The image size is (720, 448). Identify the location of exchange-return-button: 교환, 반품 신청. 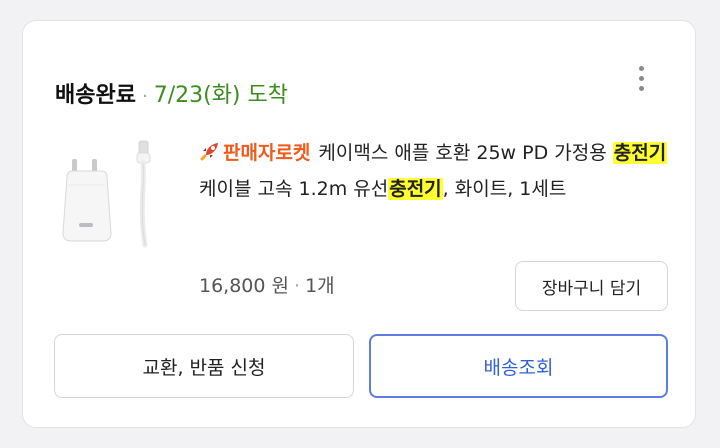
(204, 366).